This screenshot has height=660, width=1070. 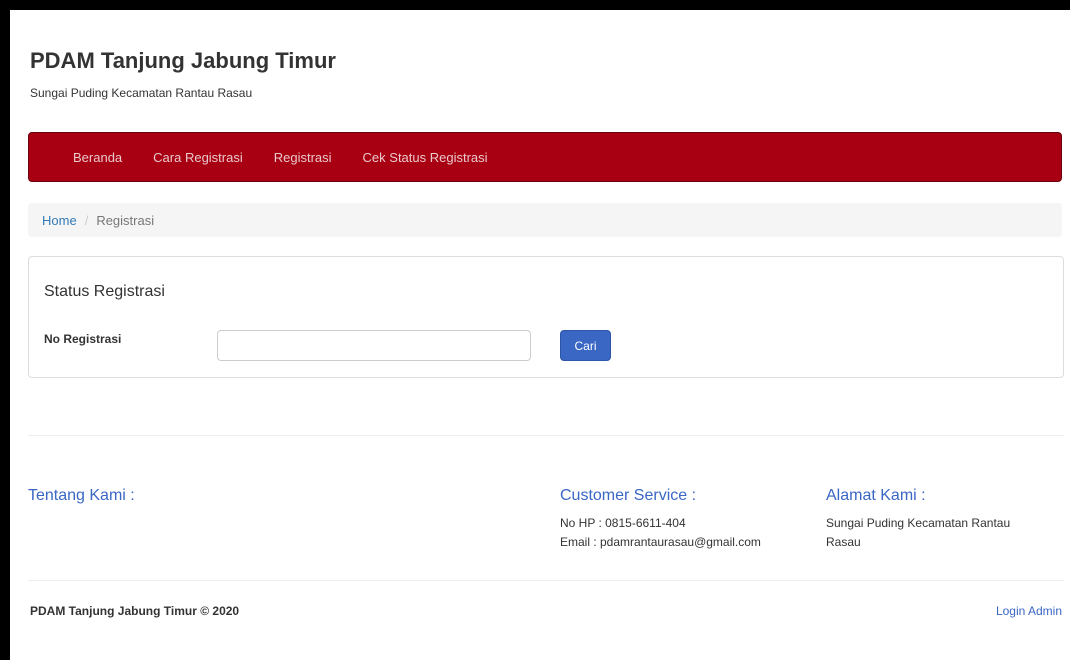 I want to click on footer-divider-bottom, so click(x=546, y=580).